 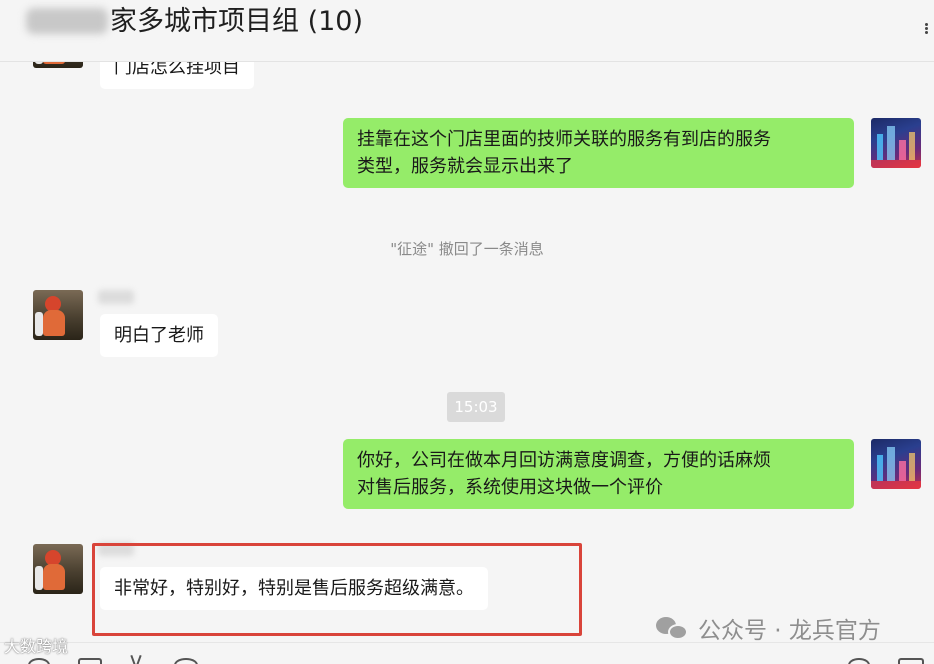 I want to click on message-bubble-received: 明白了老师, so click(x=159, y=335).